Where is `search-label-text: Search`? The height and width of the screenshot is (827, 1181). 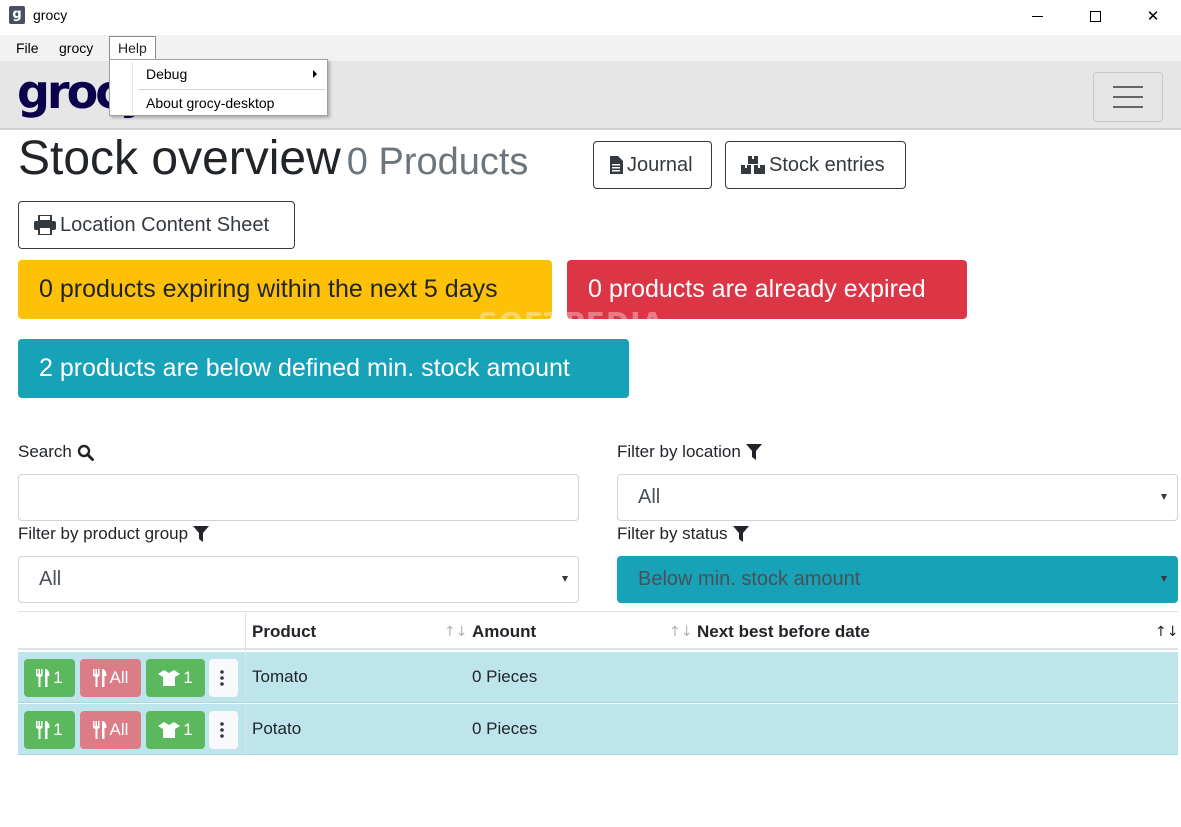
search-label-text: Search is located at coordinates (45, 451).